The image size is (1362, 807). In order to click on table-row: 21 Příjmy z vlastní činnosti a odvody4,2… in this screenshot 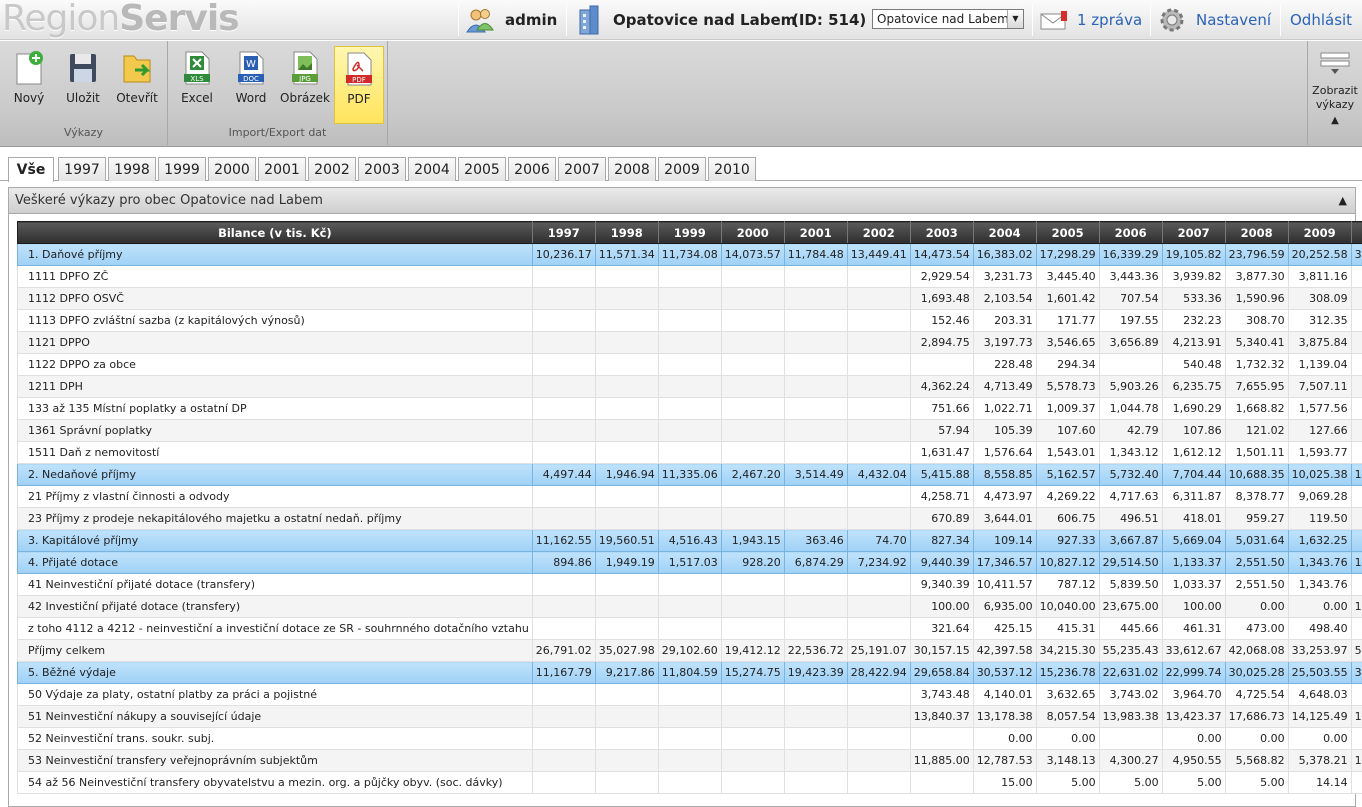, I will do `click(690, 497)`.